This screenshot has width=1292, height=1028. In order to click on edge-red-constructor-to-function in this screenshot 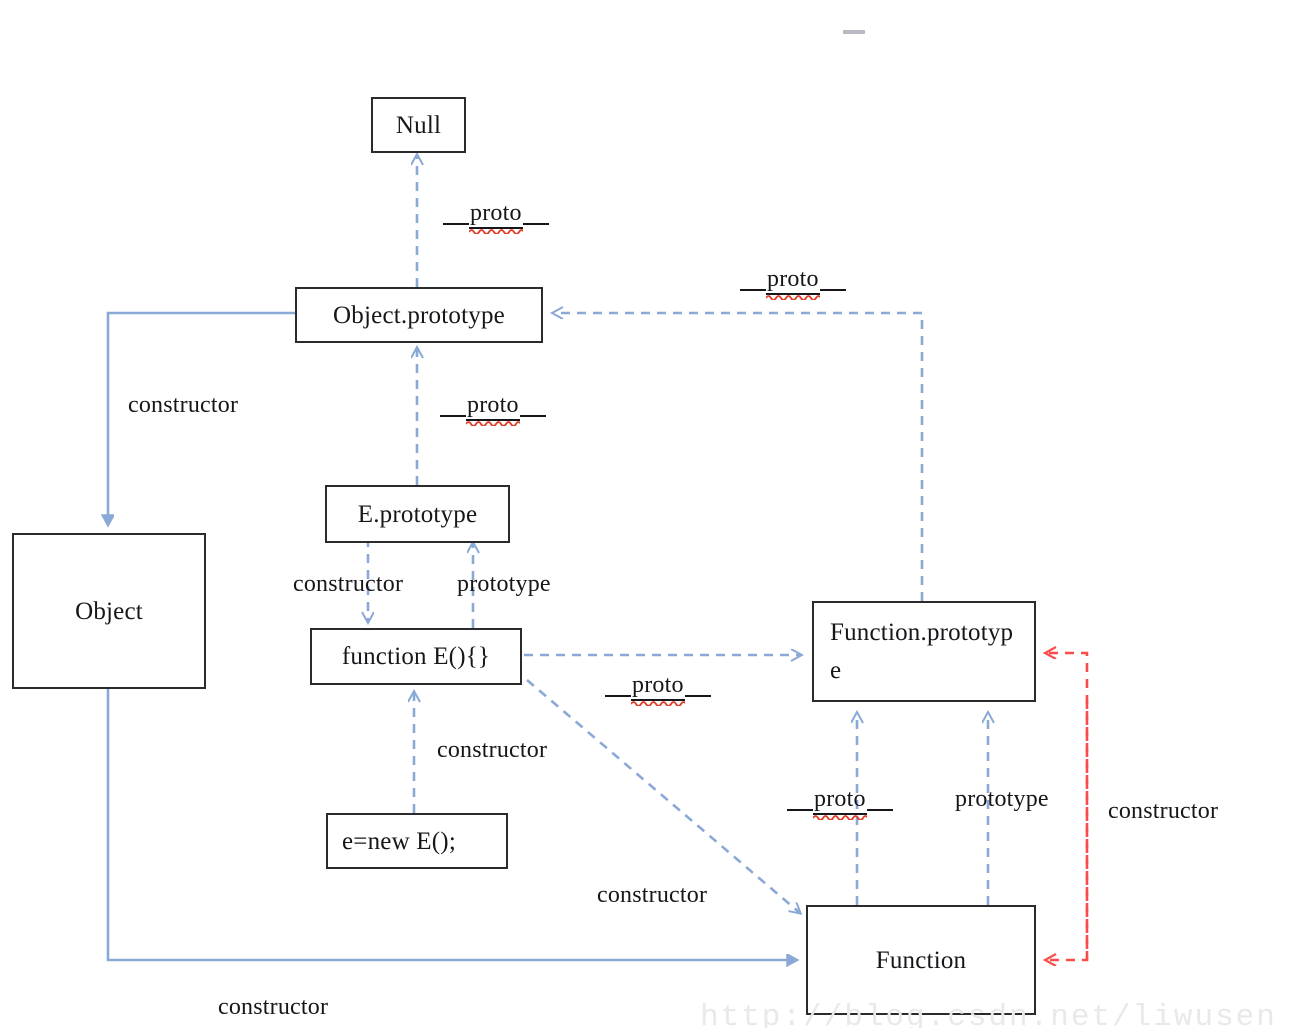, I will do `click(1067, 830)`.